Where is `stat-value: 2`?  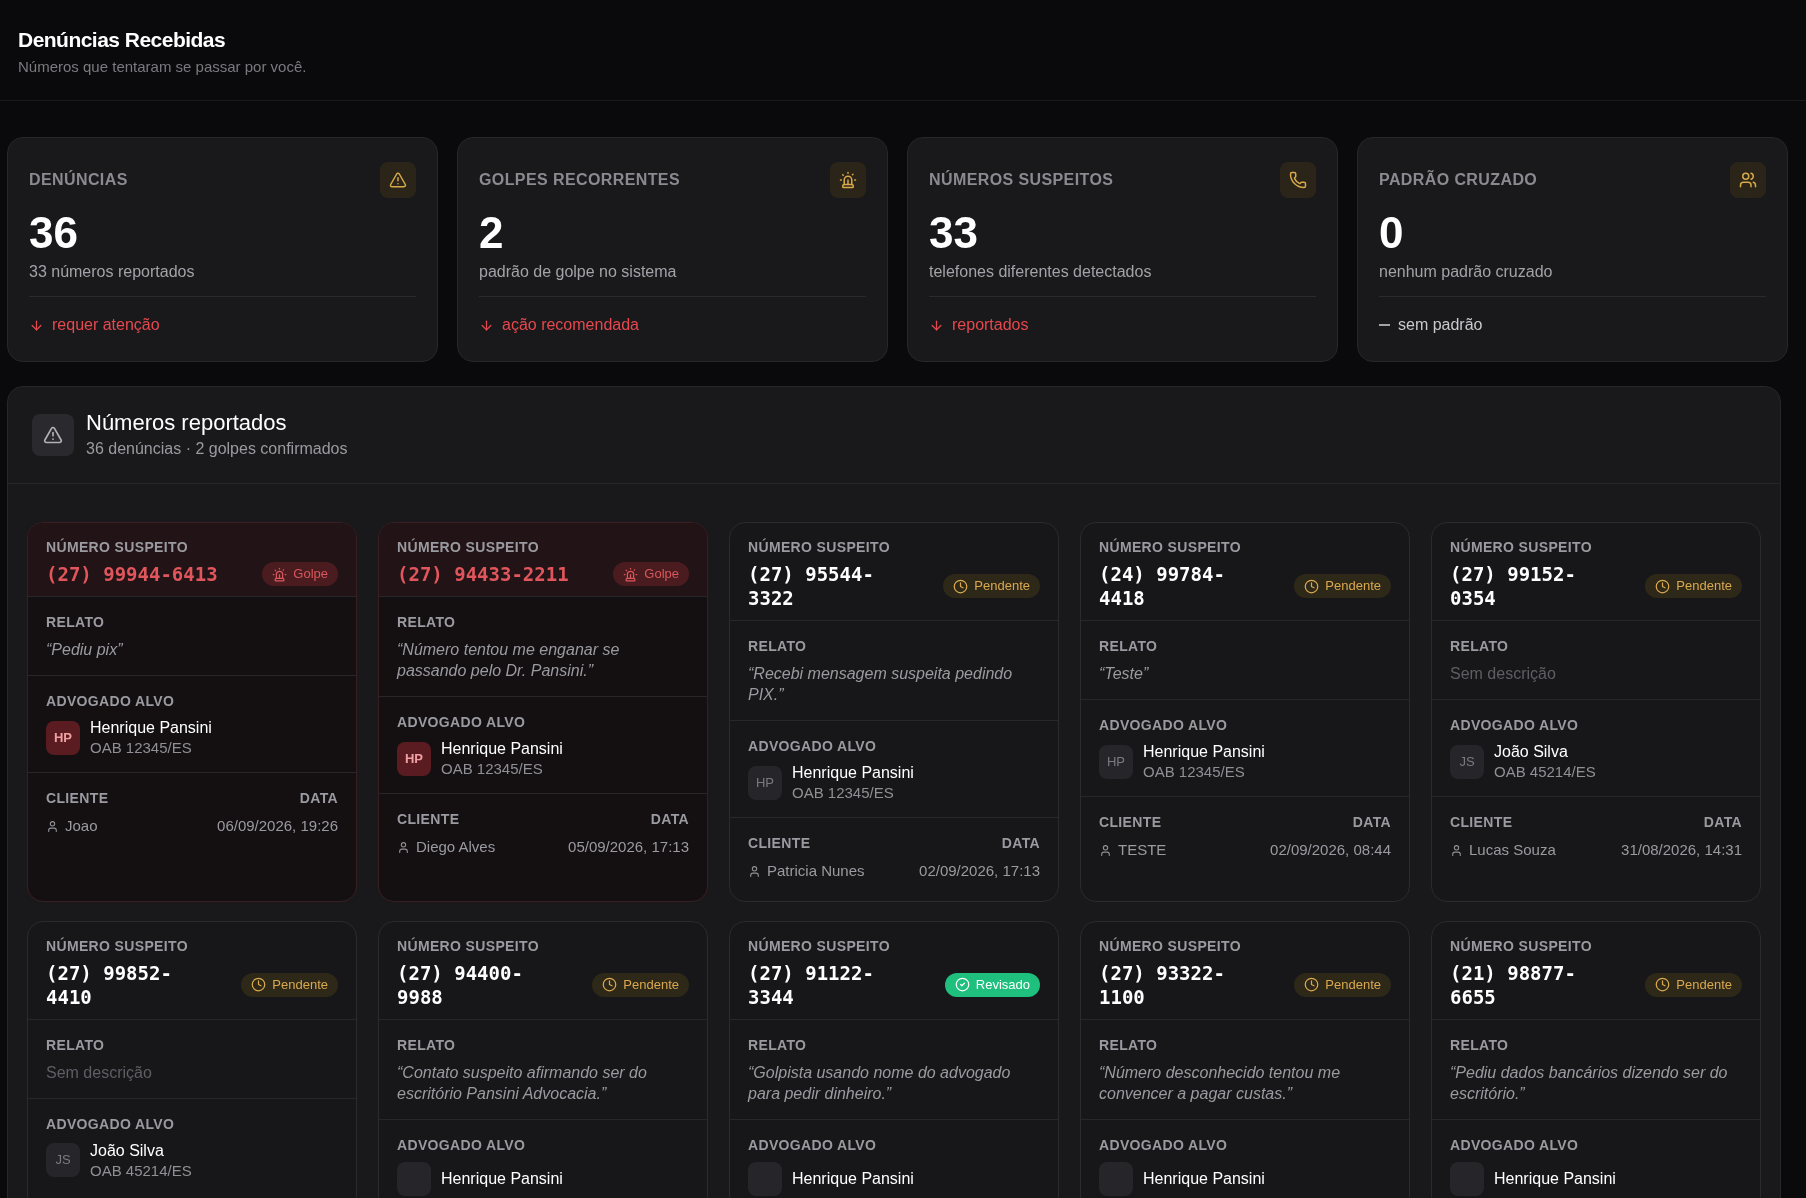 stat-value: 2 is located at coordinates (492, 233).